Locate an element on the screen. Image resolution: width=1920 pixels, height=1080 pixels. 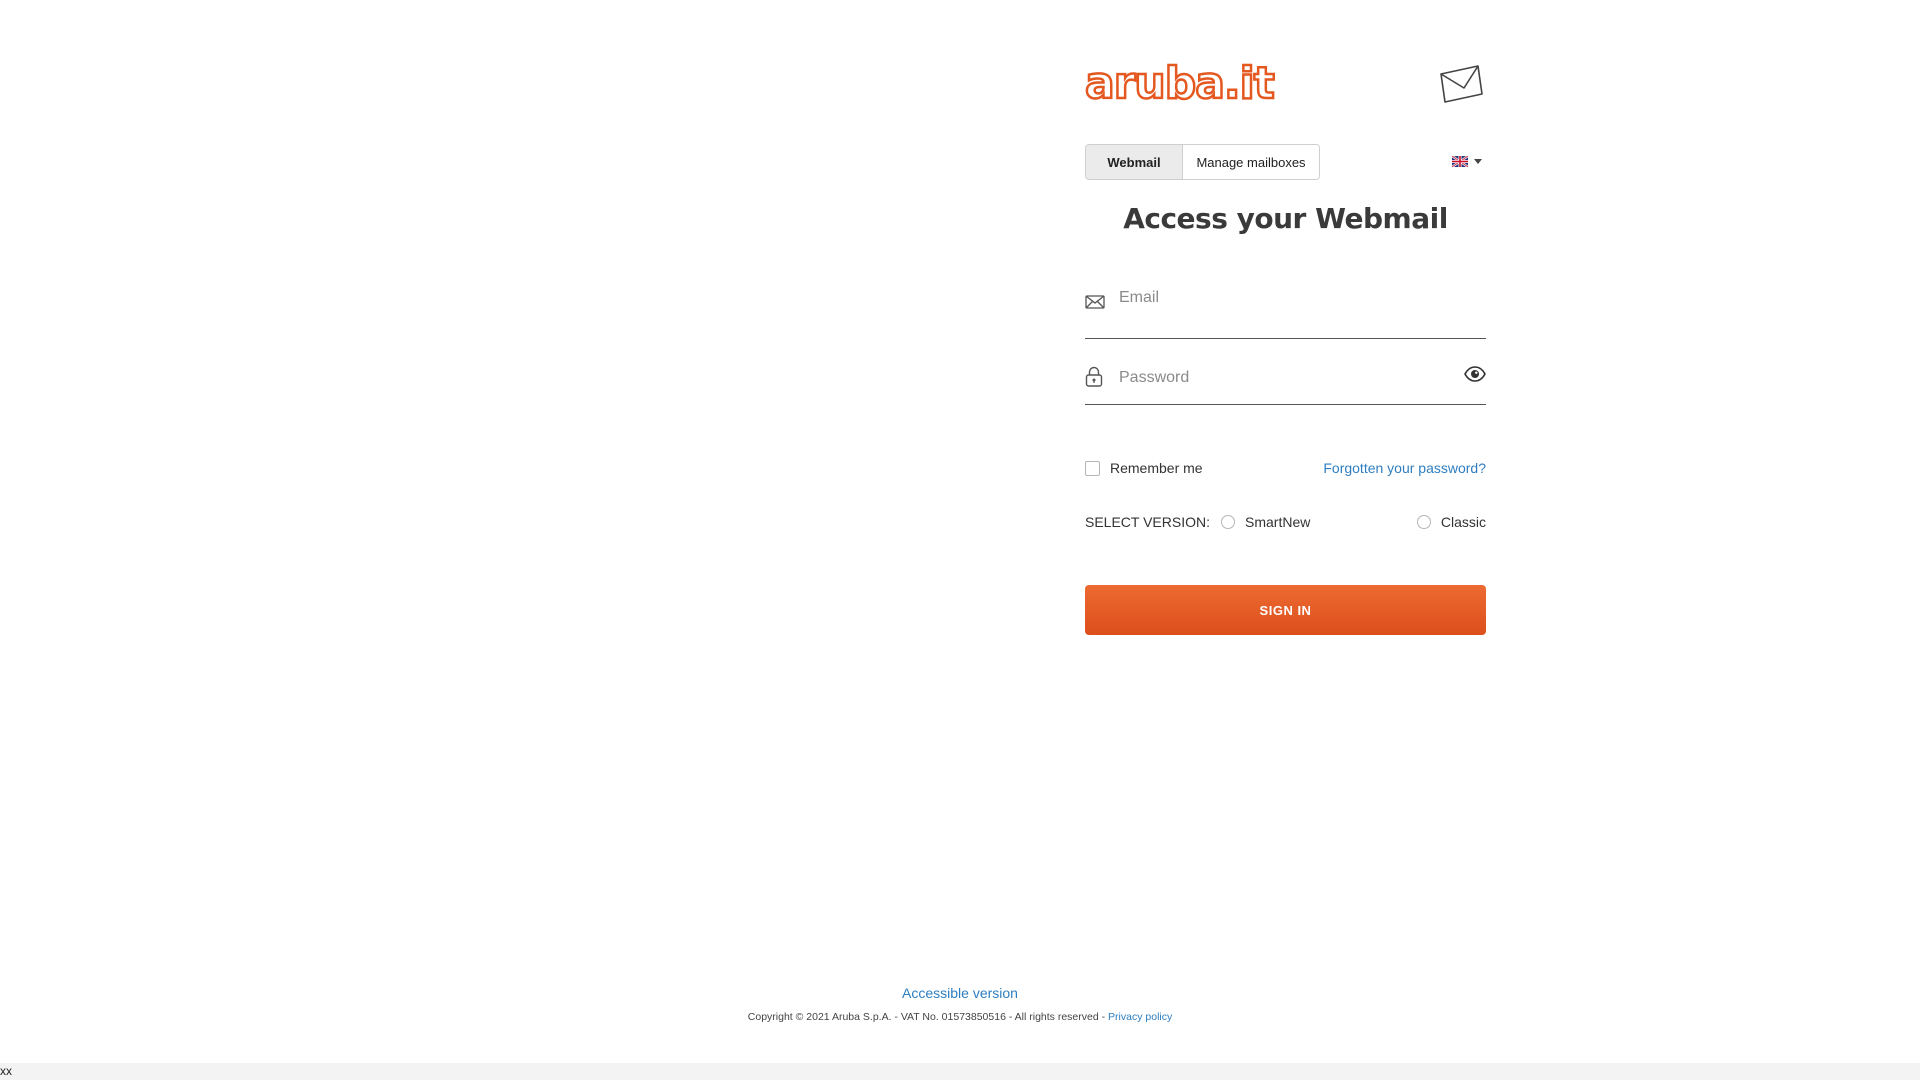
mail-envelope-icon is located at coordinates (1461, 84).